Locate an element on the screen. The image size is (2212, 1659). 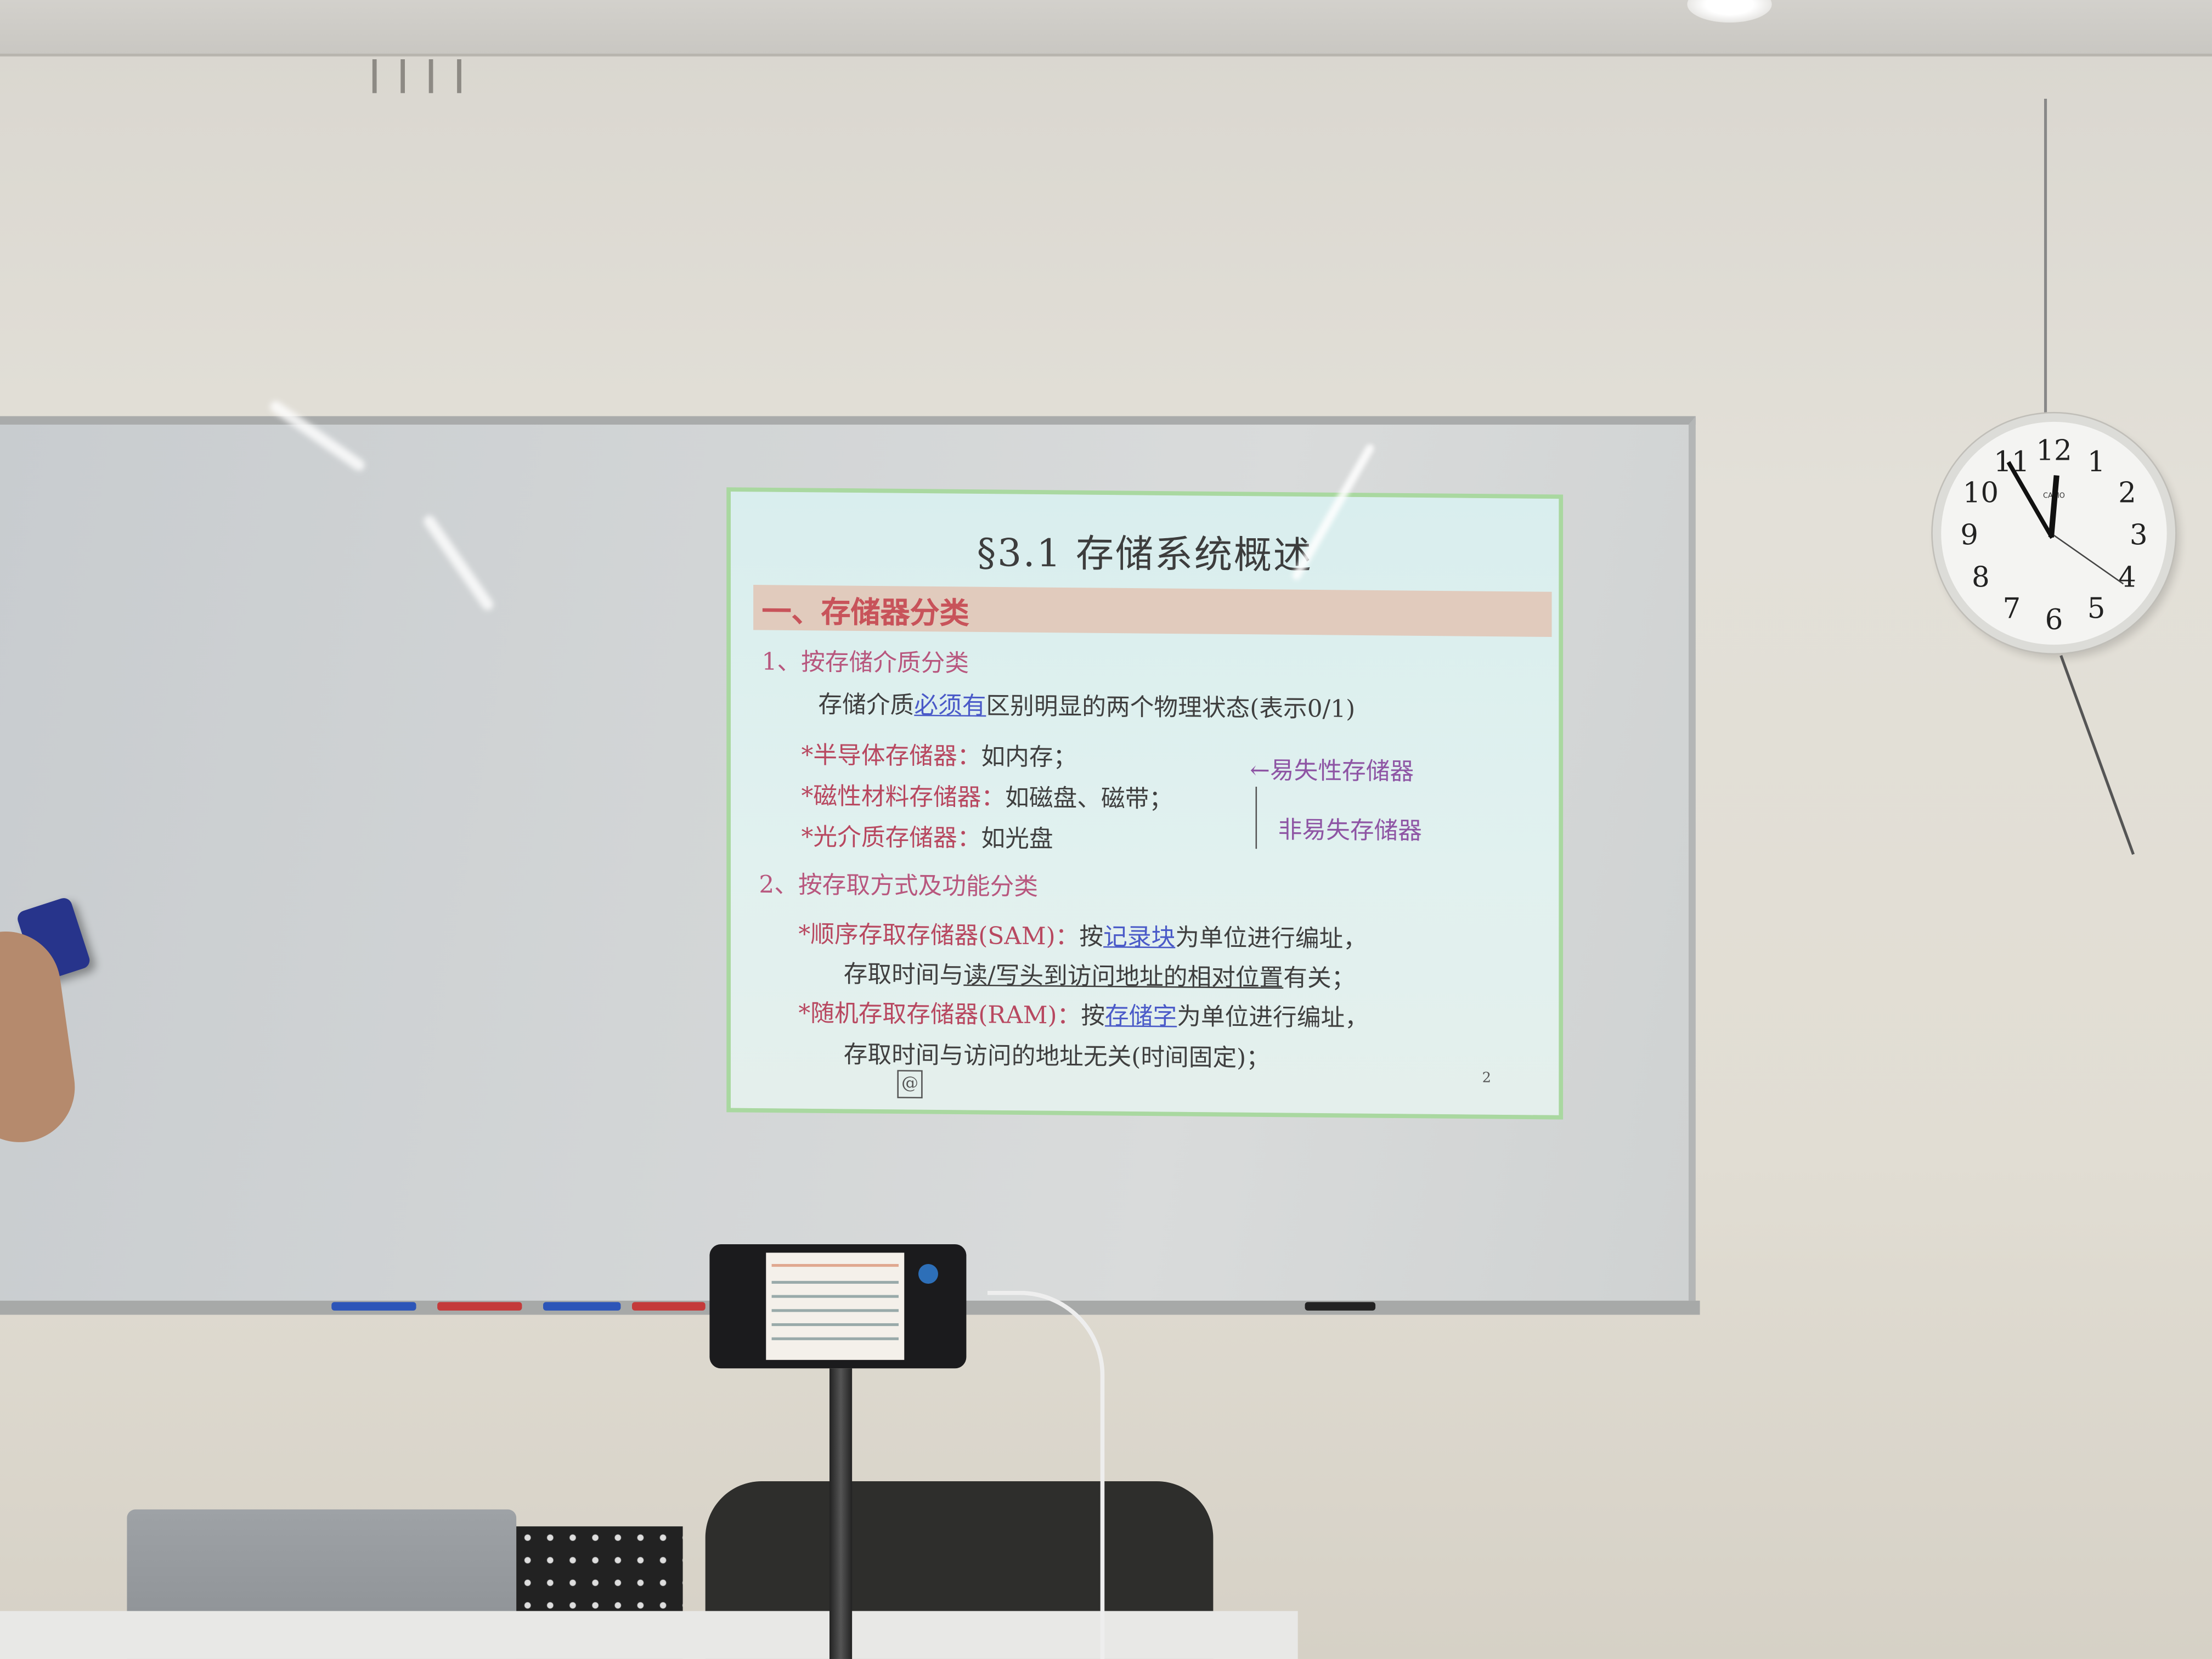
second-hand is located at coordinates (2088, 559).